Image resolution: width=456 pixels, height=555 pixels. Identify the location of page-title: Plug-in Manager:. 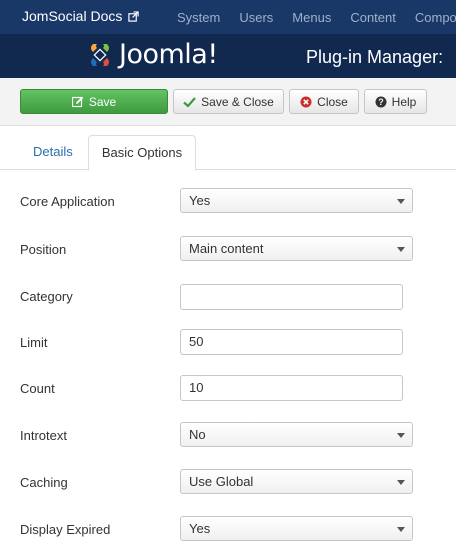
(375, 57).